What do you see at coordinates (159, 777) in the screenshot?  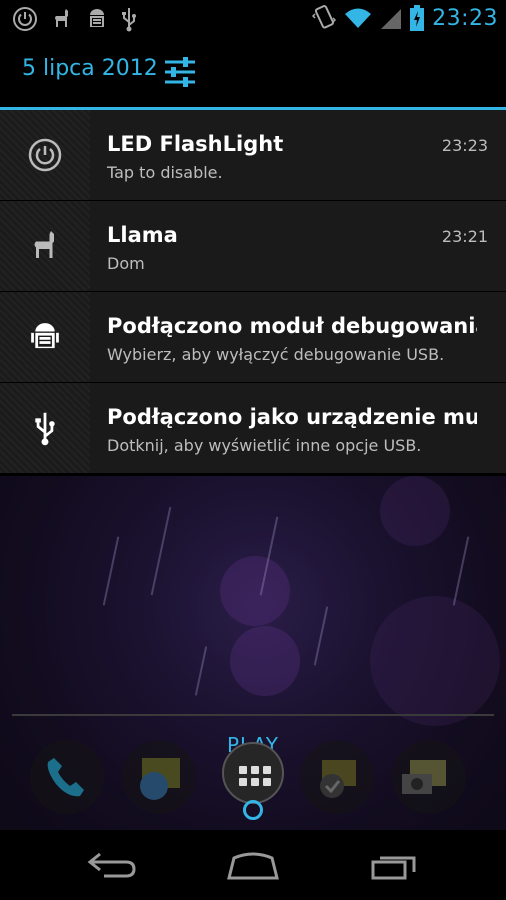 I see `people-icon` at bounding box center [159, 777].